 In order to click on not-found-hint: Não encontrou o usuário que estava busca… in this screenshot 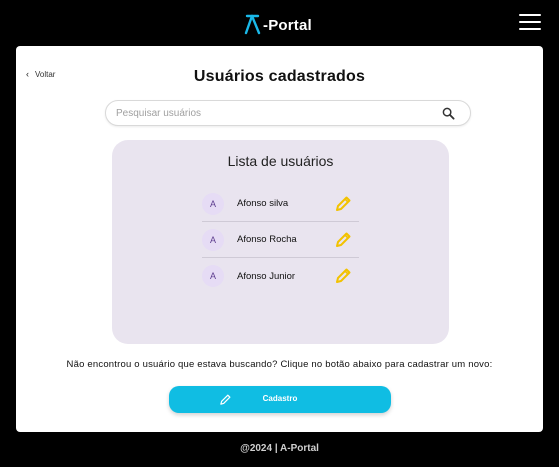, I will do `click(279, 364)`.